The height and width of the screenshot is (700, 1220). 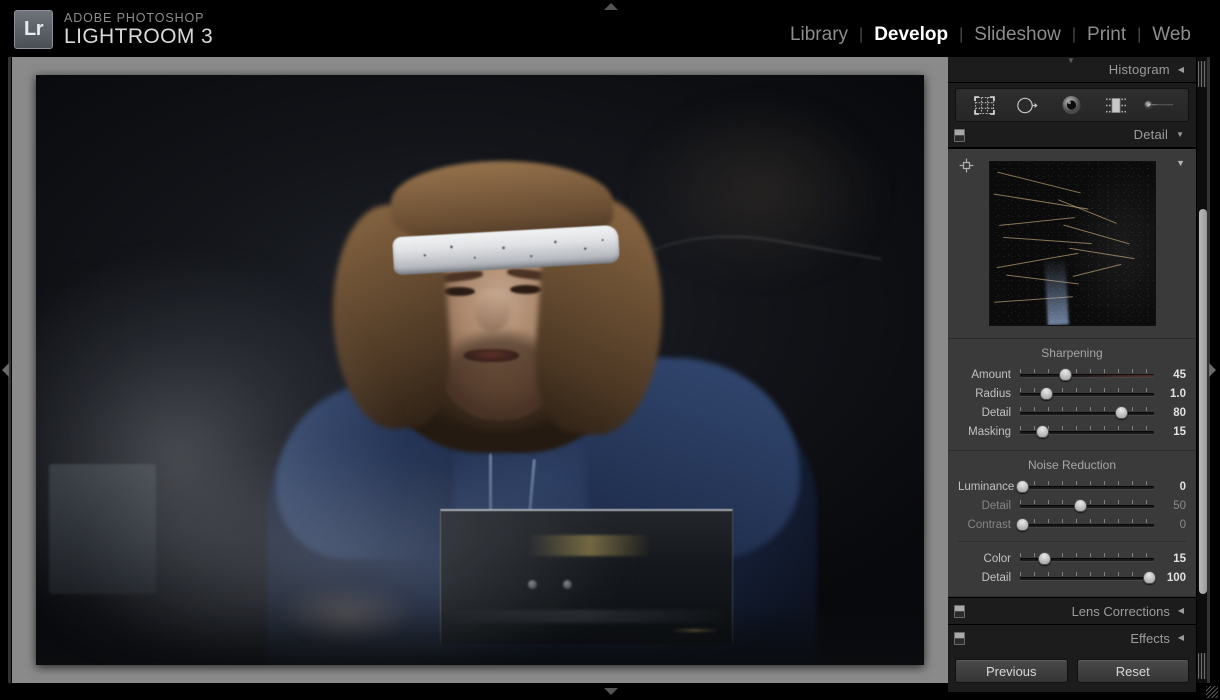 I want to click on slider-value-luminance-contrast: 0, so click(x=1170, y=525).